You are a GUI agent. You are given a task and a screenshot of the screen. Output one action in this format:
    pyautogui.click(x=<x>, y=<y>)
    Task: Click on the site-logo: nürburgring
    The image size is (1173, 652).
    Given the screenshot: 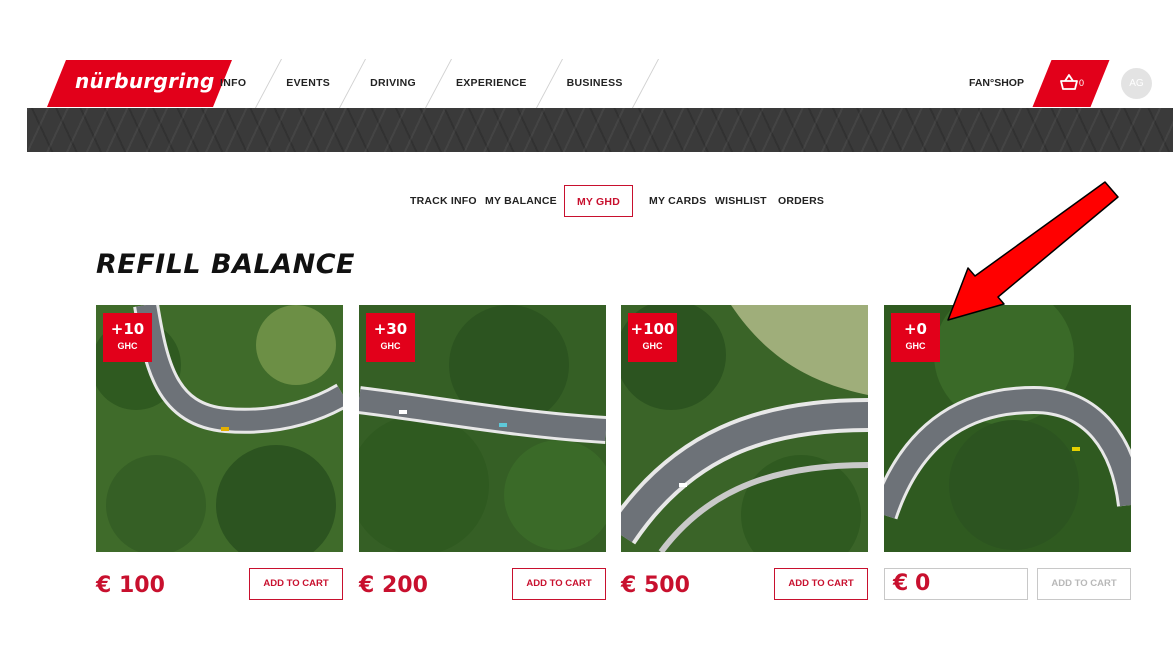 What is the action you would take?
    pyautogui.click(x=145, y=81)
    